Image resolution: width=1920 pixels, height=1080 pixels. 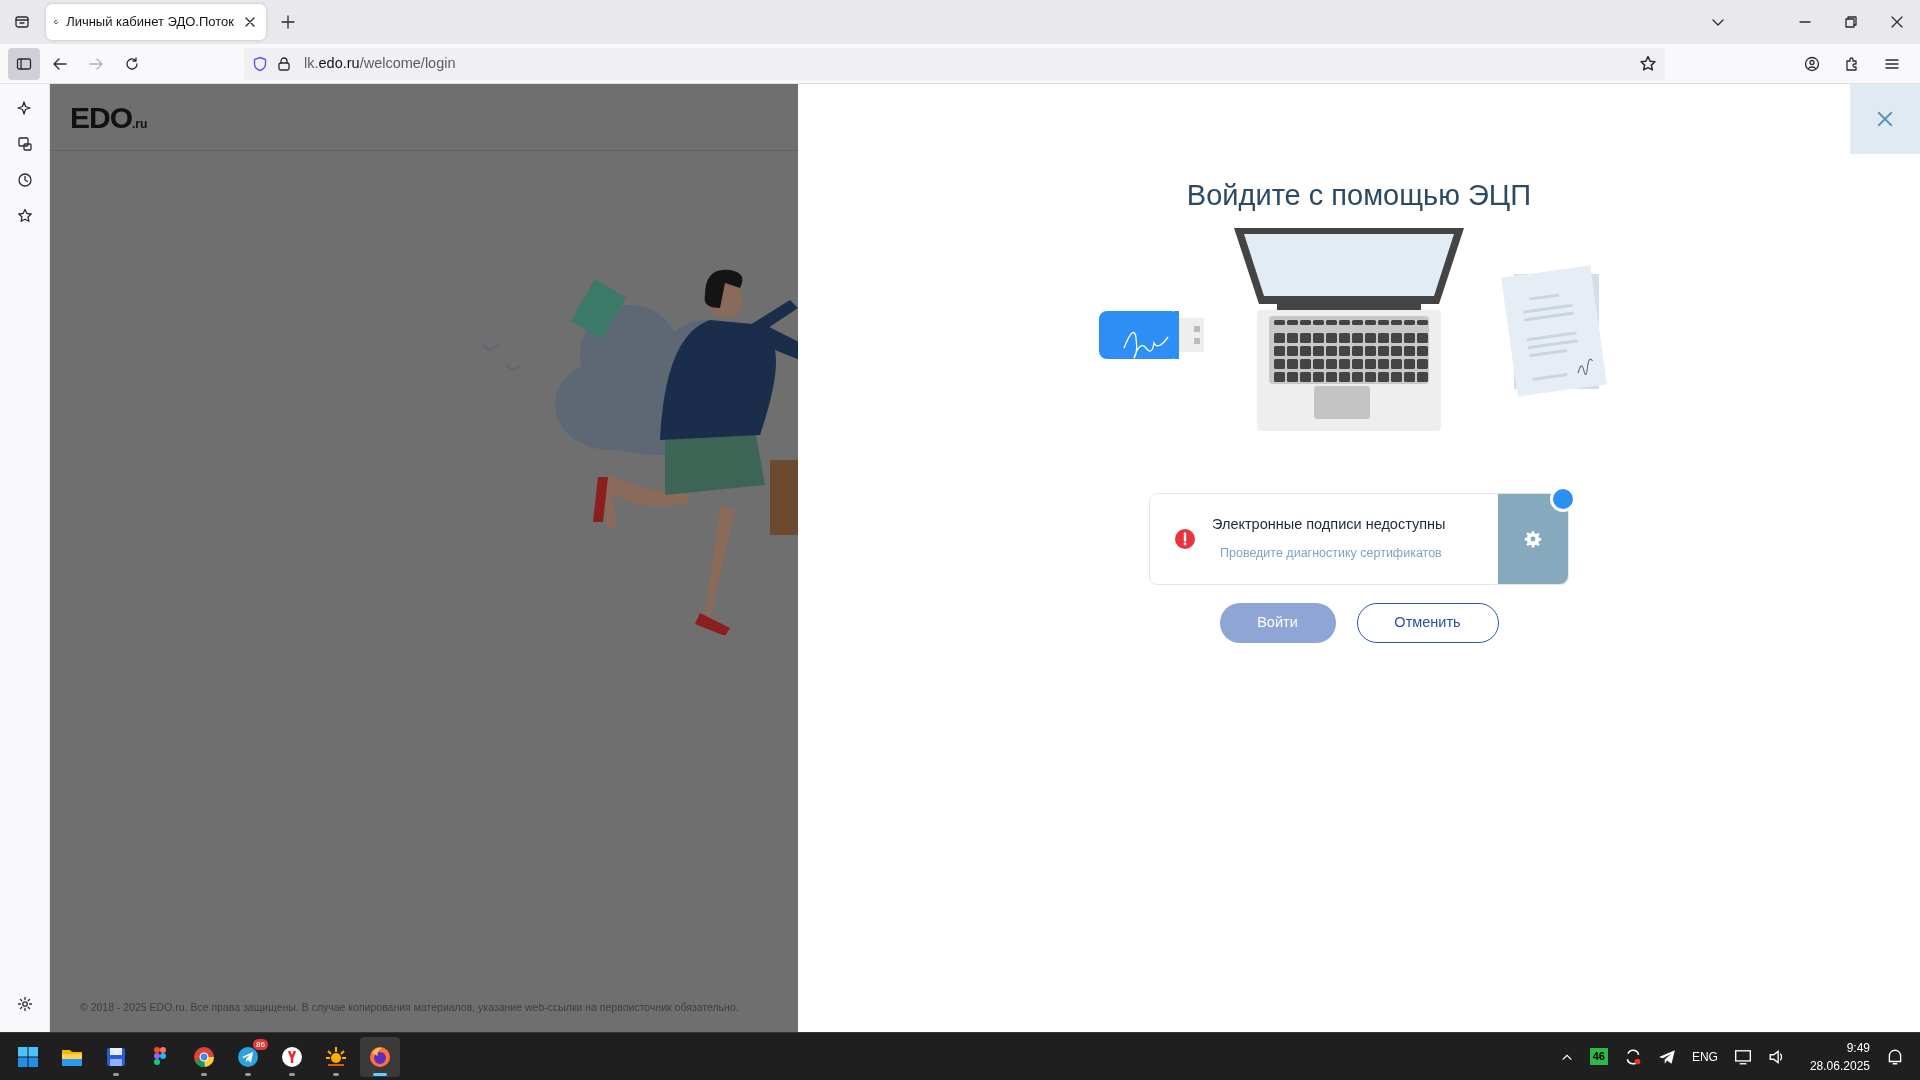 I want to click on address-bar: lk.edo.ru/welcome/login, so click(x=954, y=63).